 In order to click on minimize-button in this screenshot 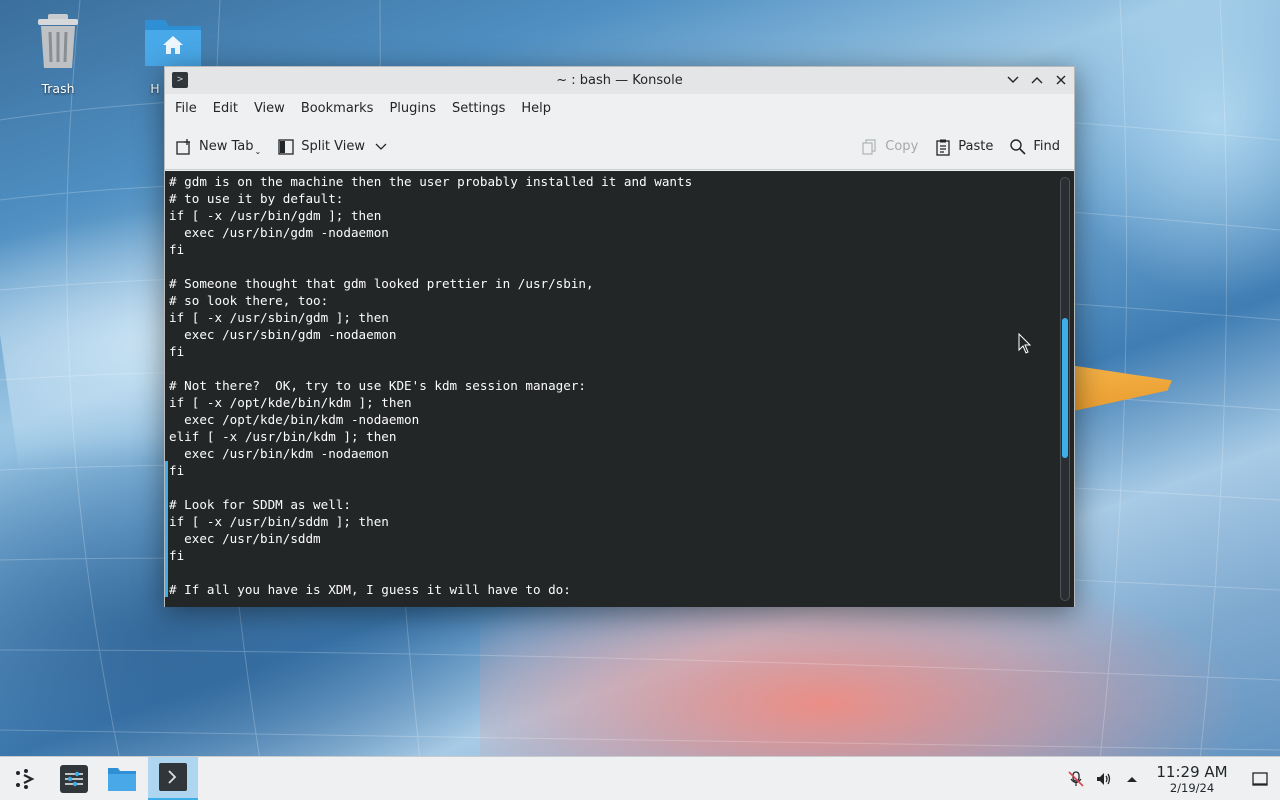, I will do `click(1013, 80)`.